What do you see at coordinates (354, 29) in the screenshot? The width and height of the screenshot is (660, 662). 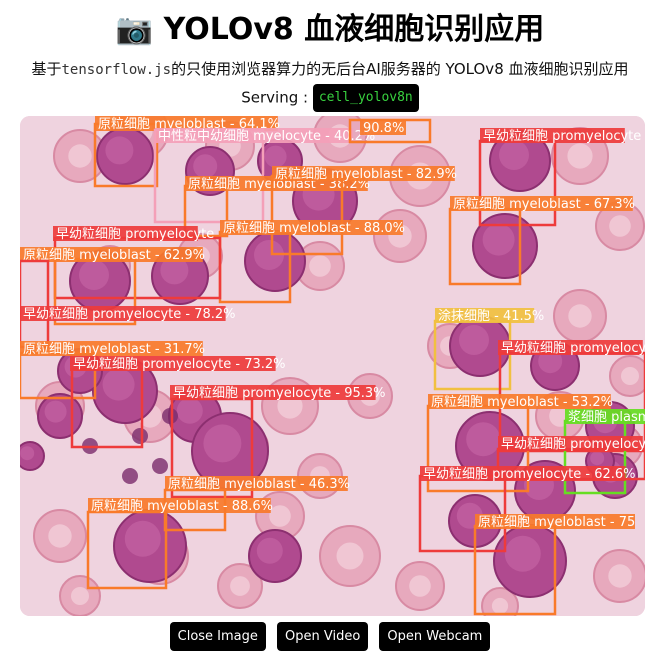 I see `title-text: YOLOv8 血液细胞识别应用` at bounding box center [354, 29].